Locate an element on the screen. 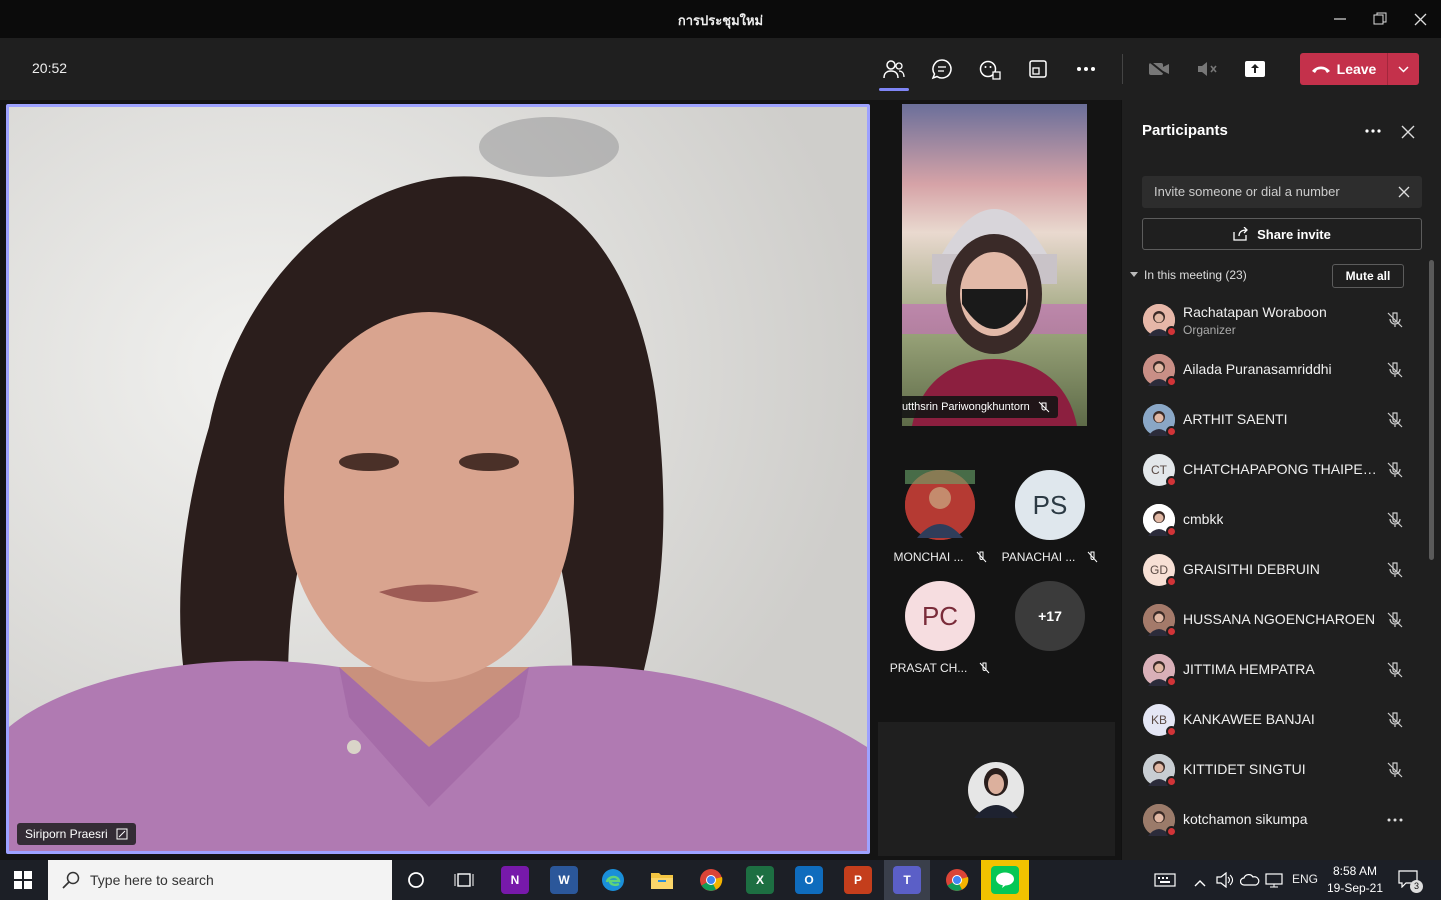 This screenshot has width=1441, height=900. notifications-button: 3 is located at coordinates (1410, 881).